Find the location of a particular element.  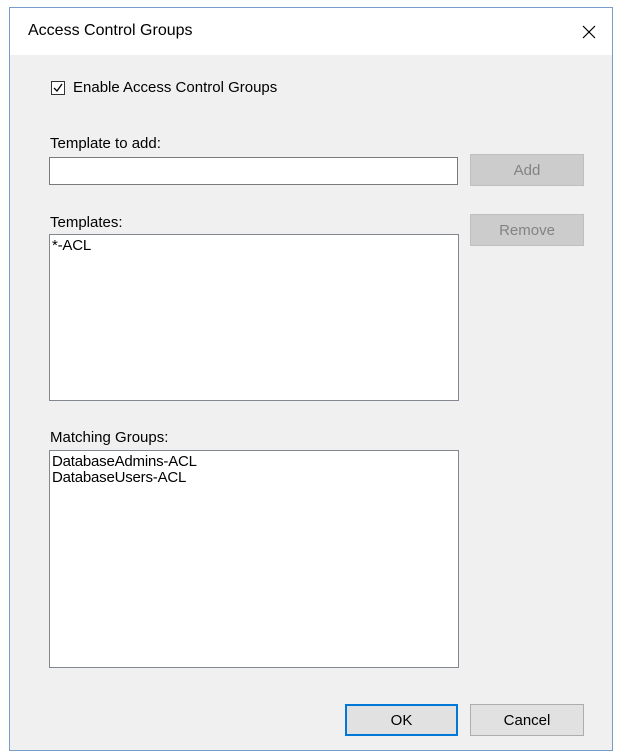

checkmark-icon is located at coordinates (58, 88).